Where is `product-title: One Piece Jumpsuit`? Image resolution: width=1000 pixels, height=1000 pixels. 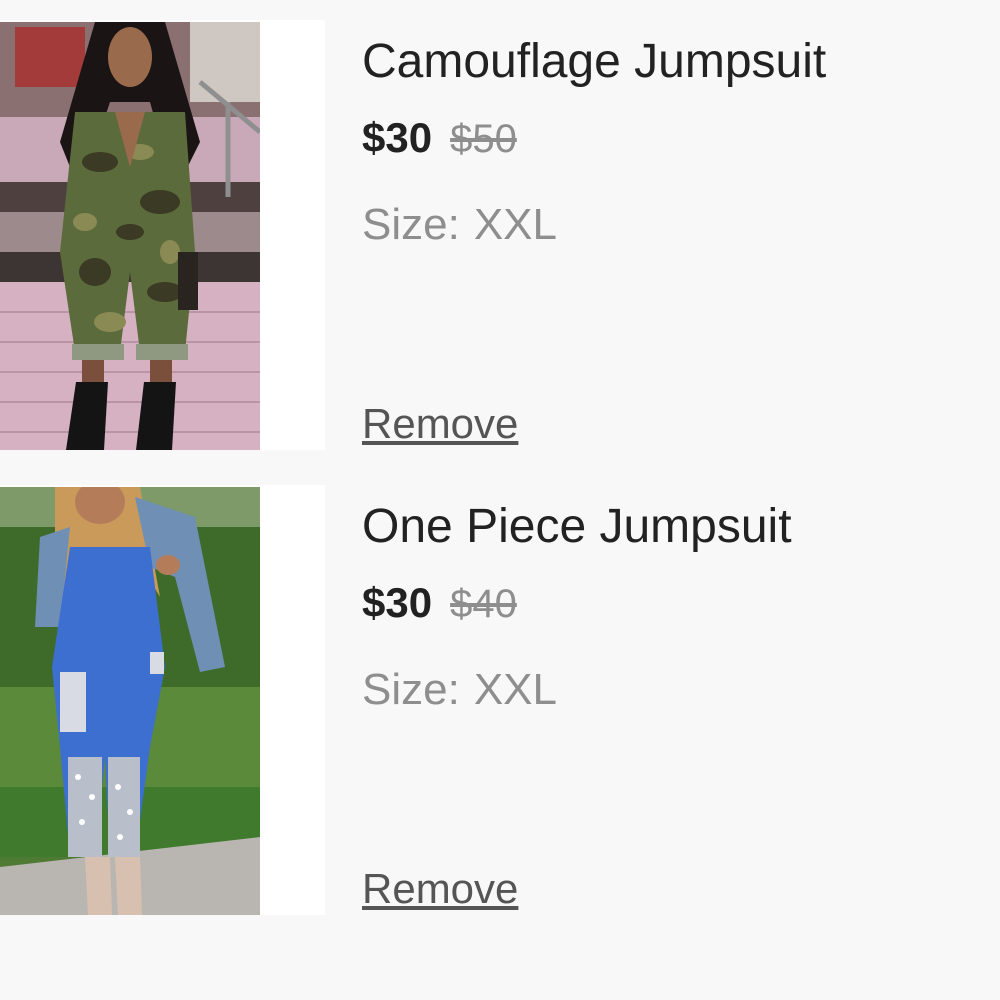
product-title: One Piece Jumpsuit is located at coordinates (577, 526).